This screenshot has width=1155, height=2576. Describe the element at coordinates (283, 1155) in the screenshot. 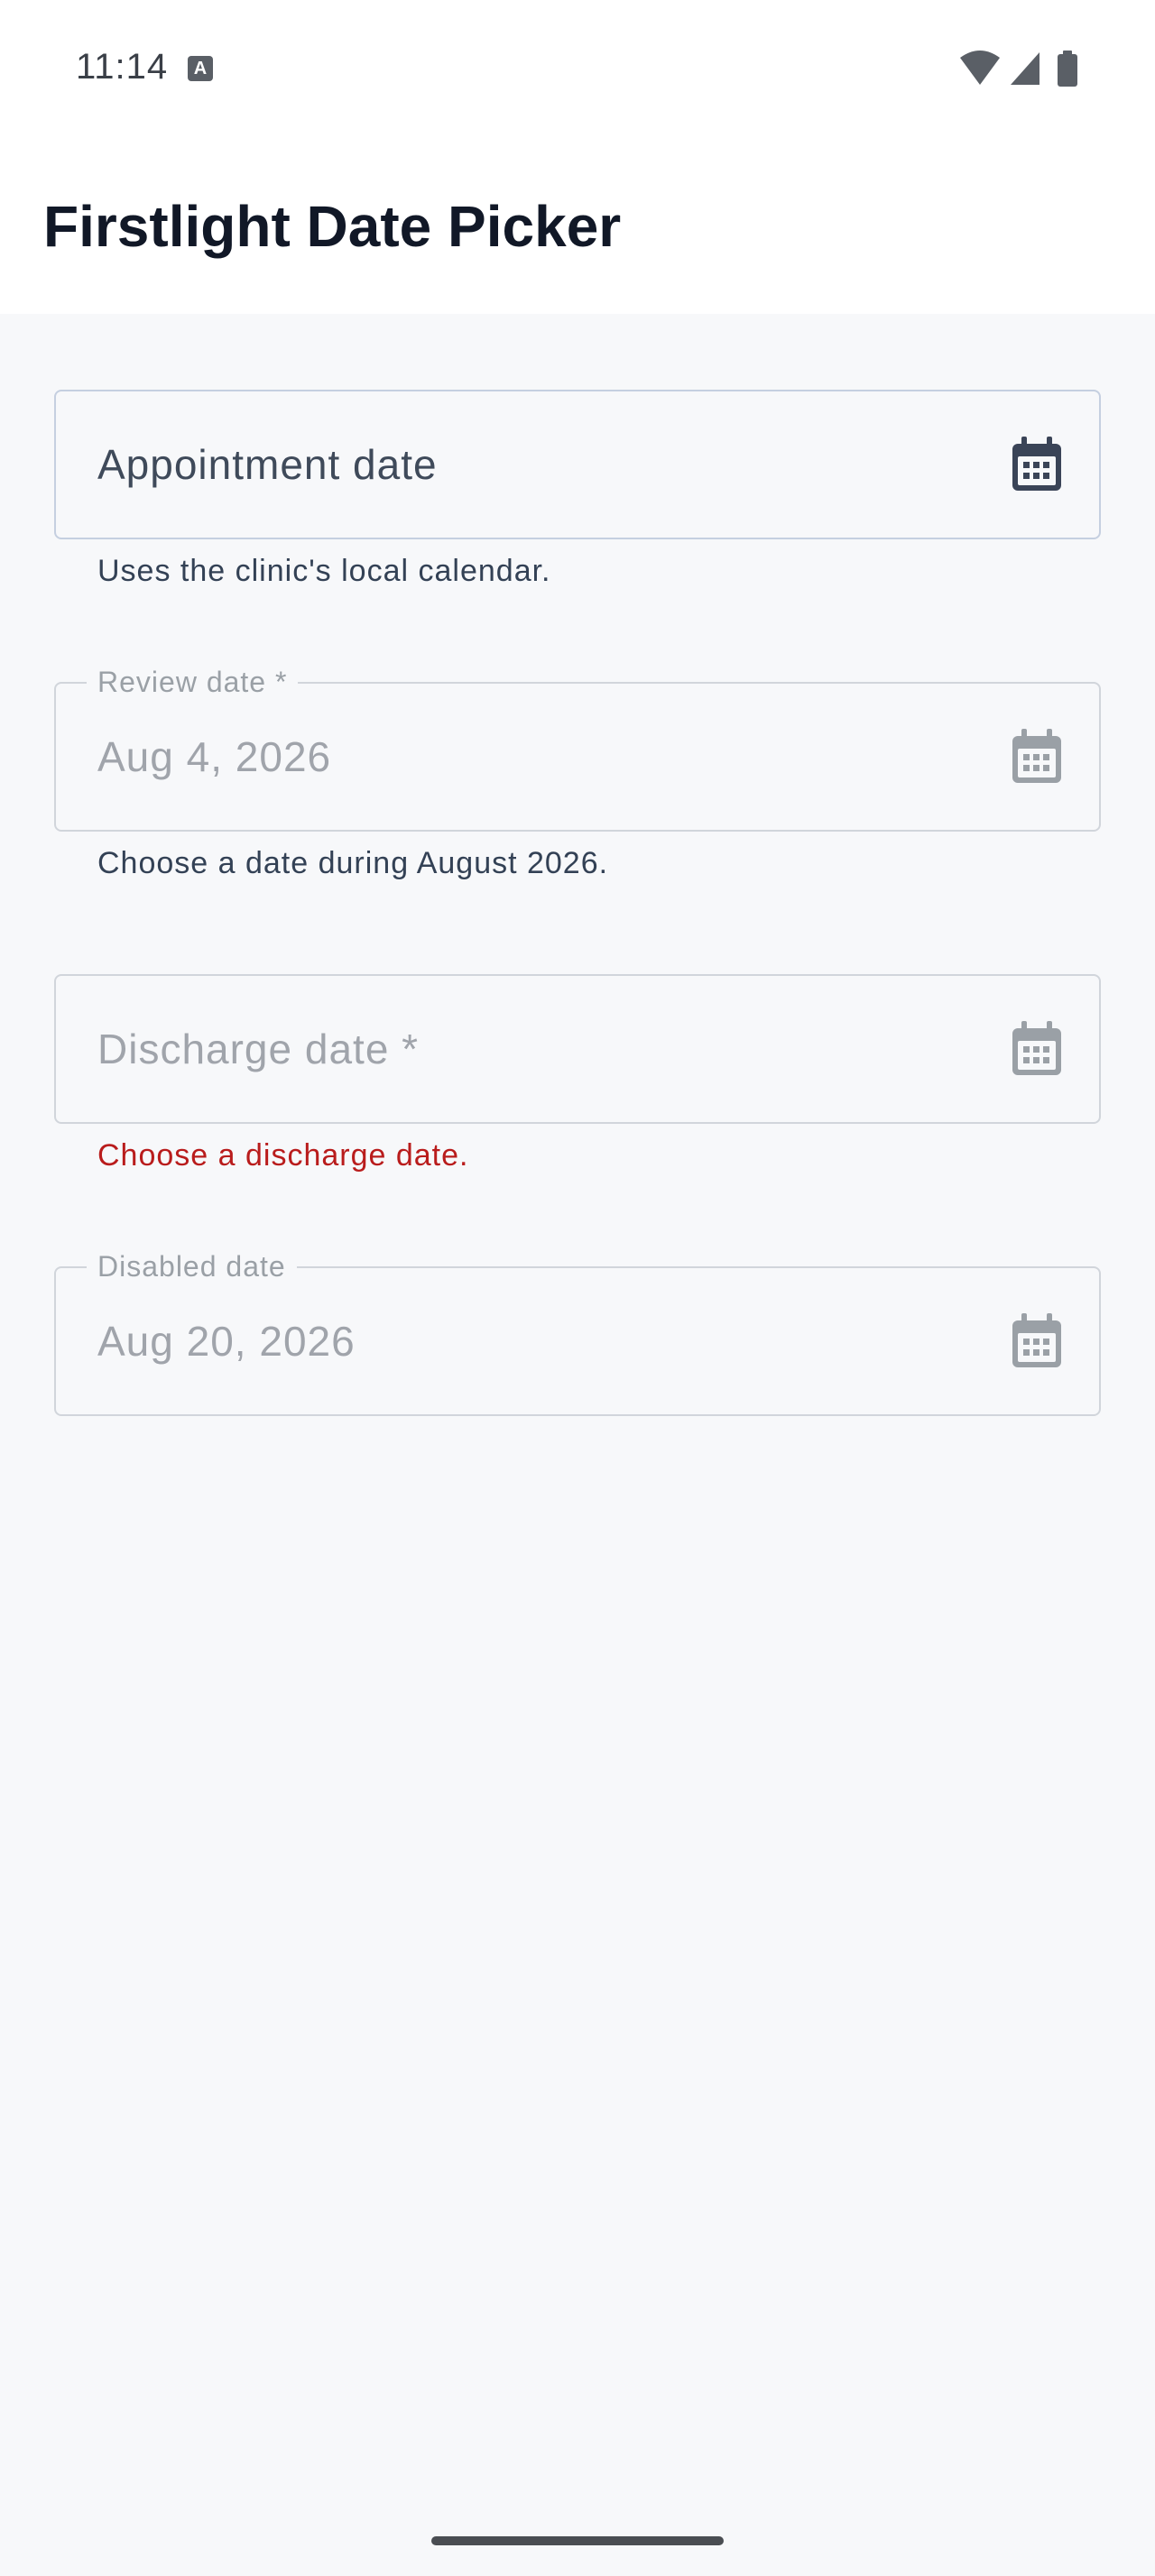

I see `discharge-date-error: Choose a discharge date.` at that location.